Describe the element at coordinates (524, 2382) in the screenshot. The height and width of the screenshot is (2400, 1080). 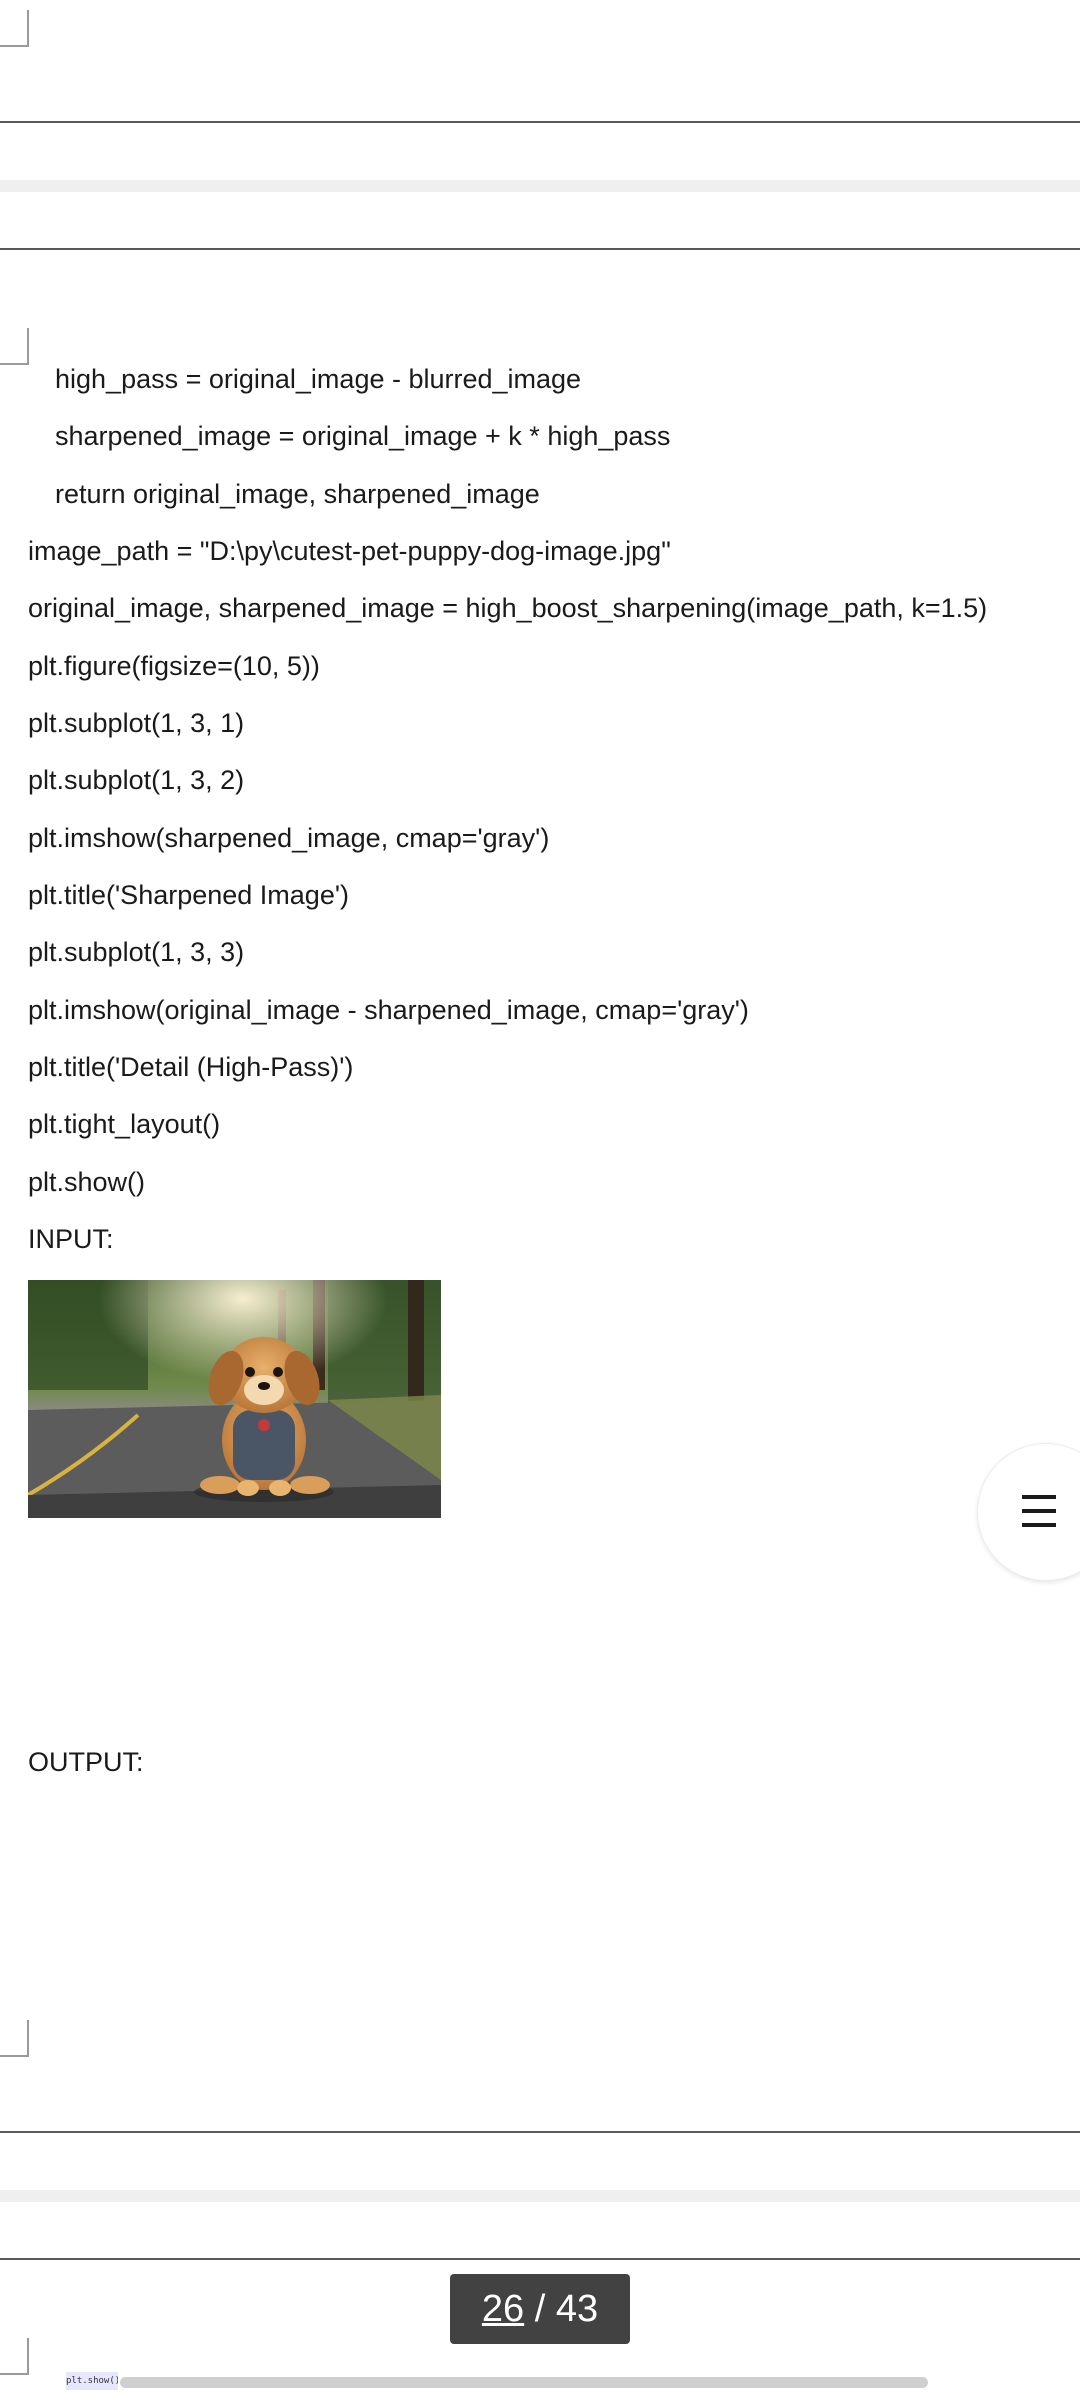
I see `horizontal-scrollbar` at that location.